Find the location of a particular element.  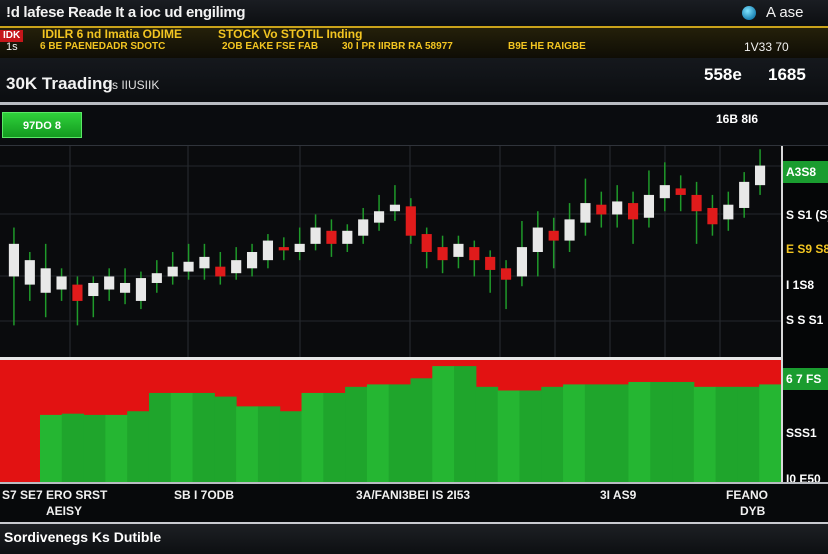

ticker-item: STOCK Vo STOTIL Inding is located at coordinates (290, 34).